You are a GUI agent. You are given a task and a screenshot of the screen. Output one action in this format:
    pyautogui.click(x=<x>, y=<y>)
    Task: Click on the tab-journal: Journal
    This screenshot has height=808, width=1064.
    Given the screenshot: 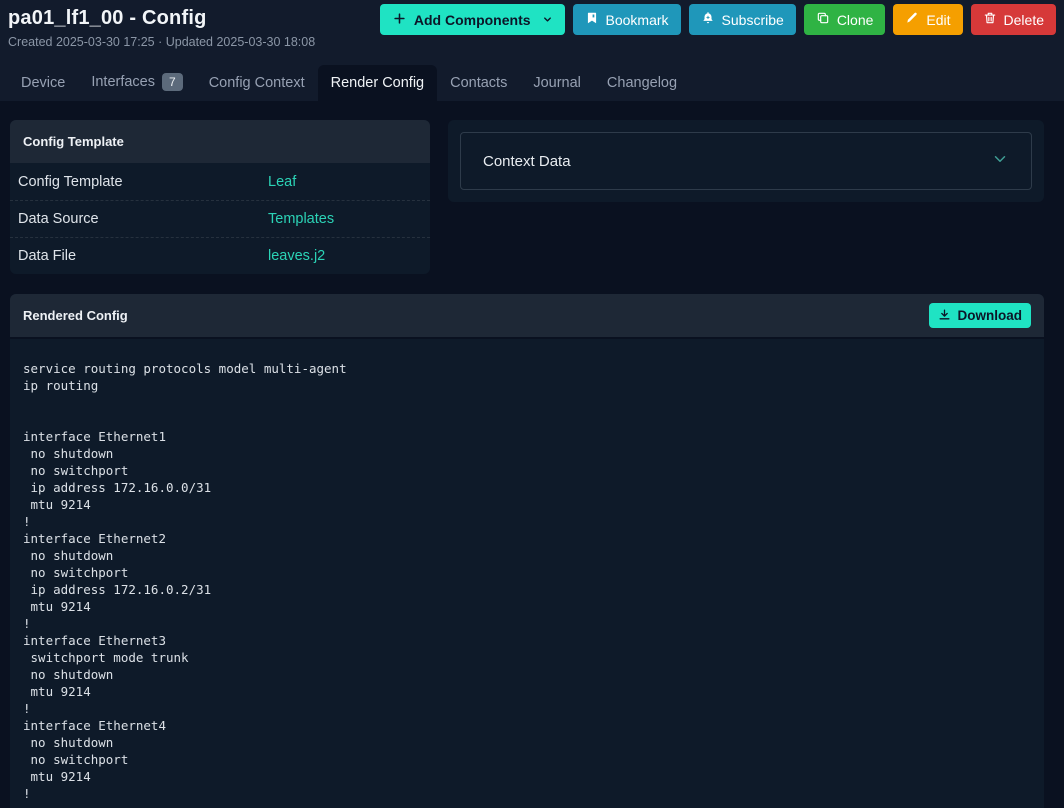 What is the action you would take?
    pyautogui.click(x=557, y=83)
    